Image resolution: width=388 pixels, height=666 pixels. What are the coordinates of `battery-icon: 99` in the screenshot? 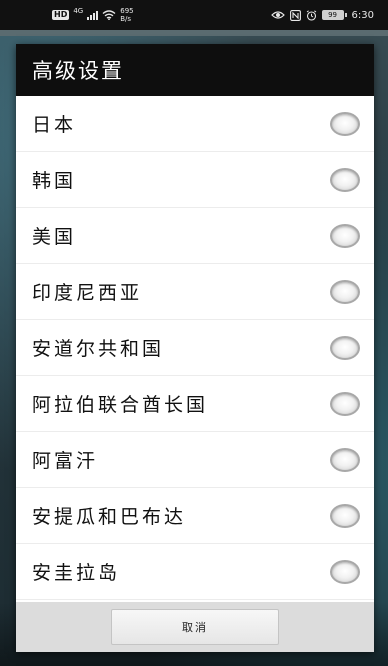 It's located at (334, 15).